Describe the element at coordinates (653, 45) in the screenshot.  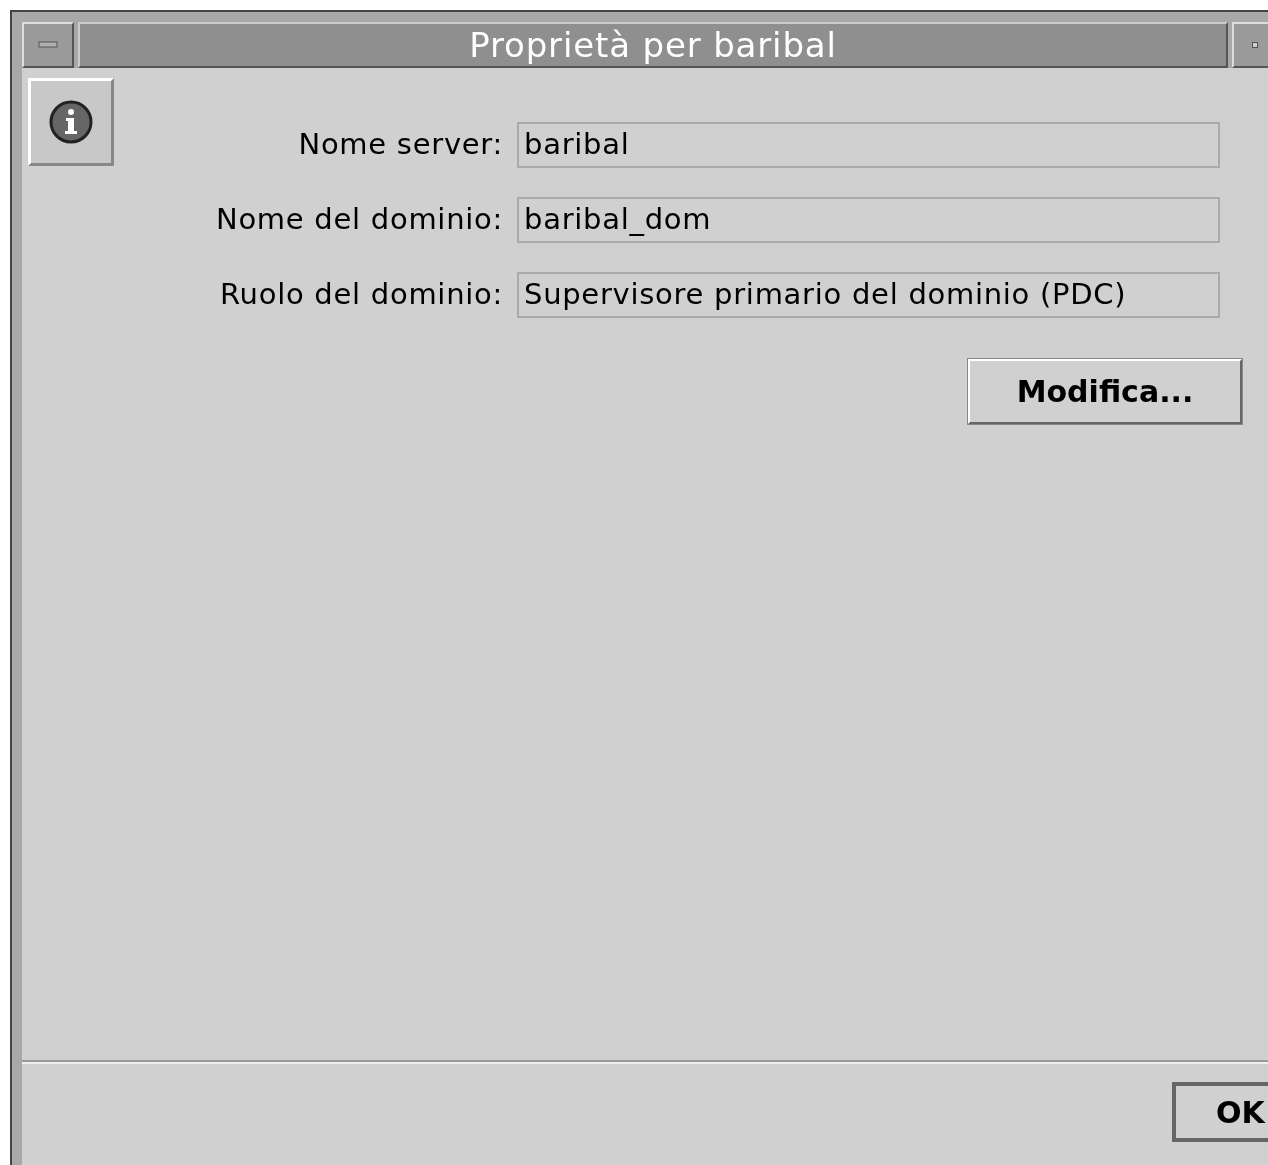
I see `window-title: Proprietà per baribal` at that location.